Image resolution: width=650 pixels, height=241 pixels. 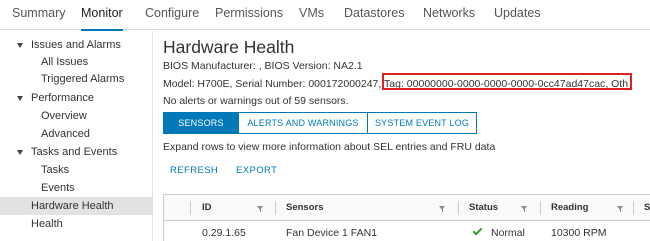 I want to click on nav-group-tasks-and-events: Tasks and Events, so click(x=76, y=152).